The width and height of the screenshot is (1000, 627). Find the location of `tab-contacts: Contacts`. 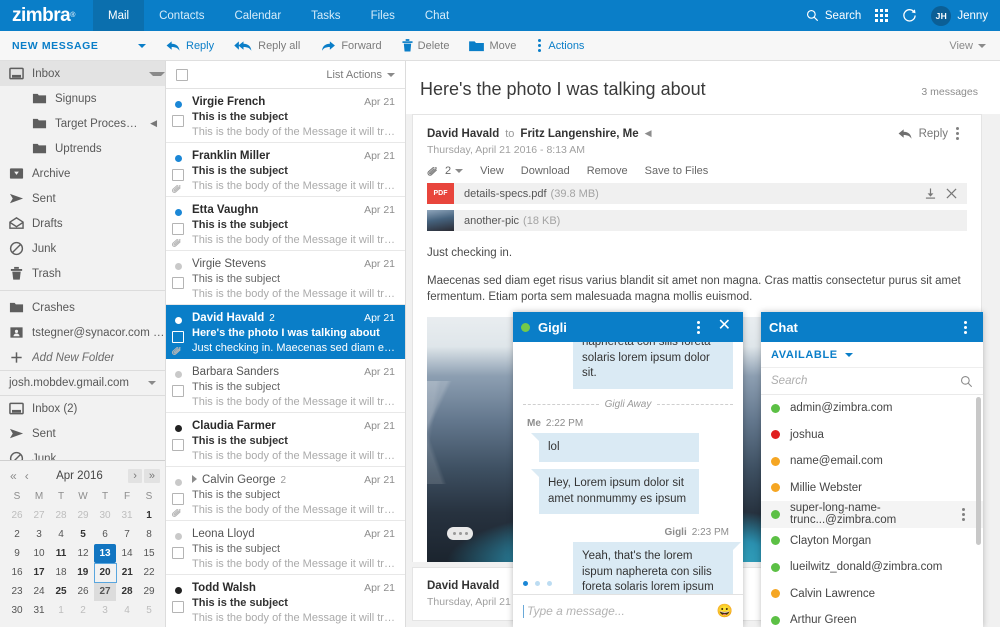

tab-contacts: Contacts is located at coordinates (181, 15).